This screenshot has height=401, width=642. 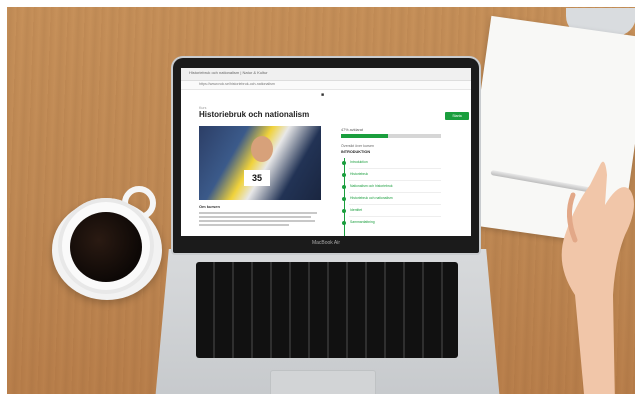 I want to click on section-label: Översikt över kursen, so click(x=357, y=146).